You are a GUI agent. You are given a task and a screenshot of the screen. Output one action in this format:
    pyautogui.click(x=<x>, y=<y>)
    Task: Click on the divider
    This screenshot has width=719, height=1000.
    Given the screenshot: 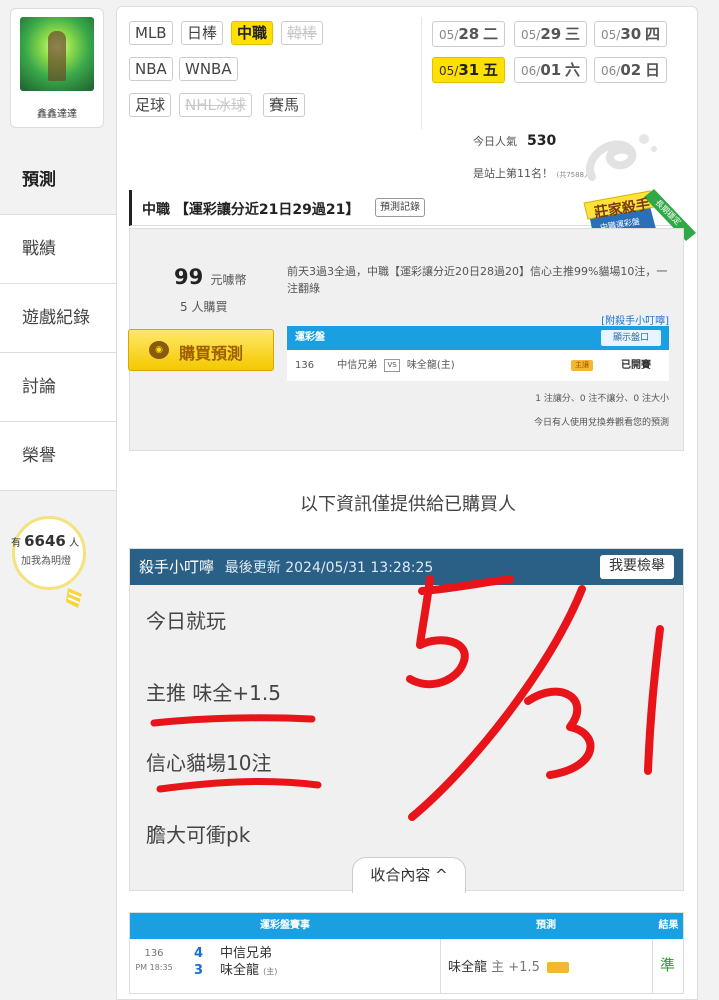 What is the action you would take?
    pyautogui.click(x=421, y=73)
    